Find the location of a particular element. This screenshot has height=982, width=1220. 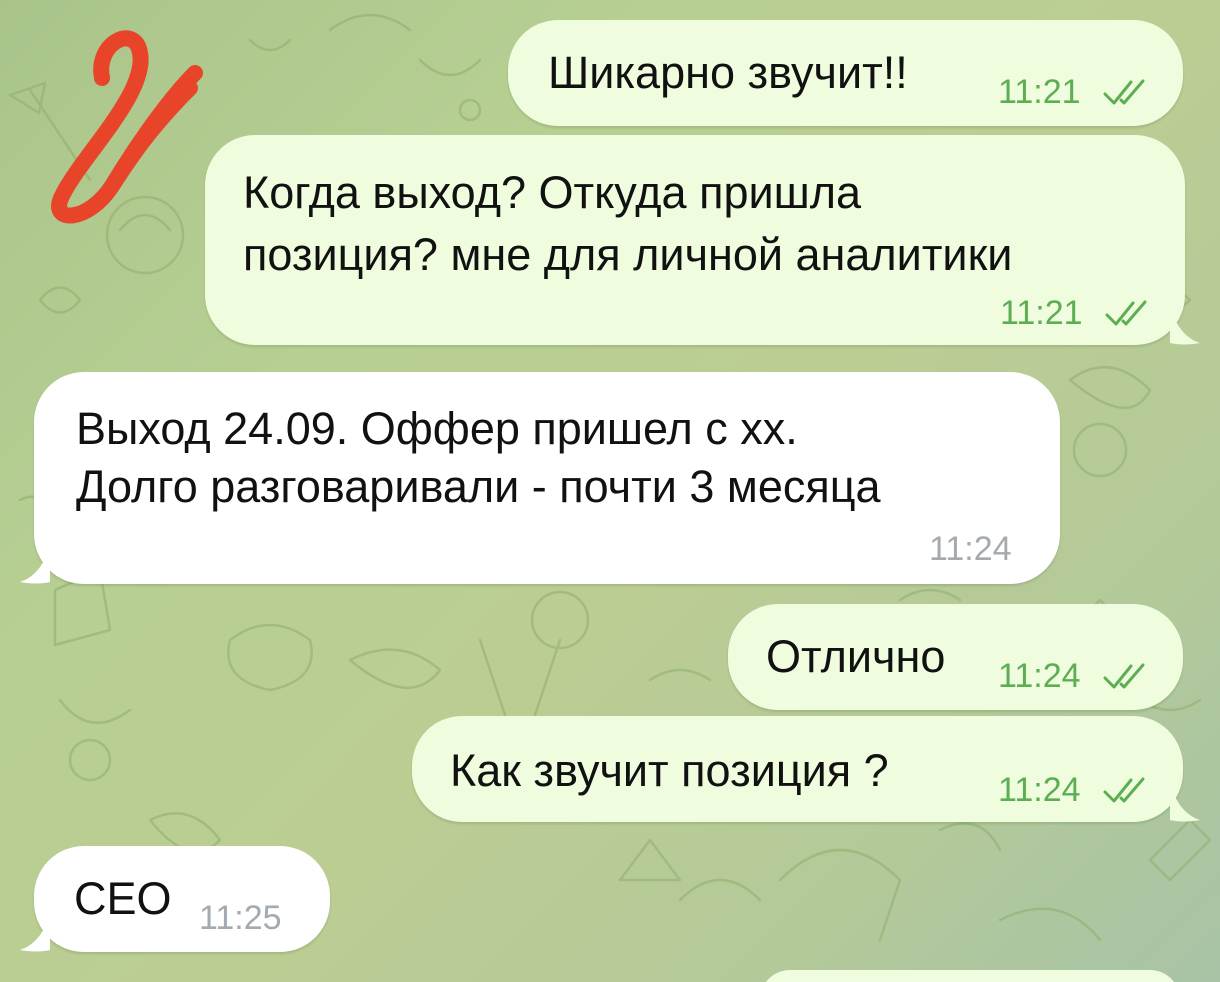

message-bubble-outgoing: Как звучит позиция ? 11:24 is located at coordinates (797, 769).